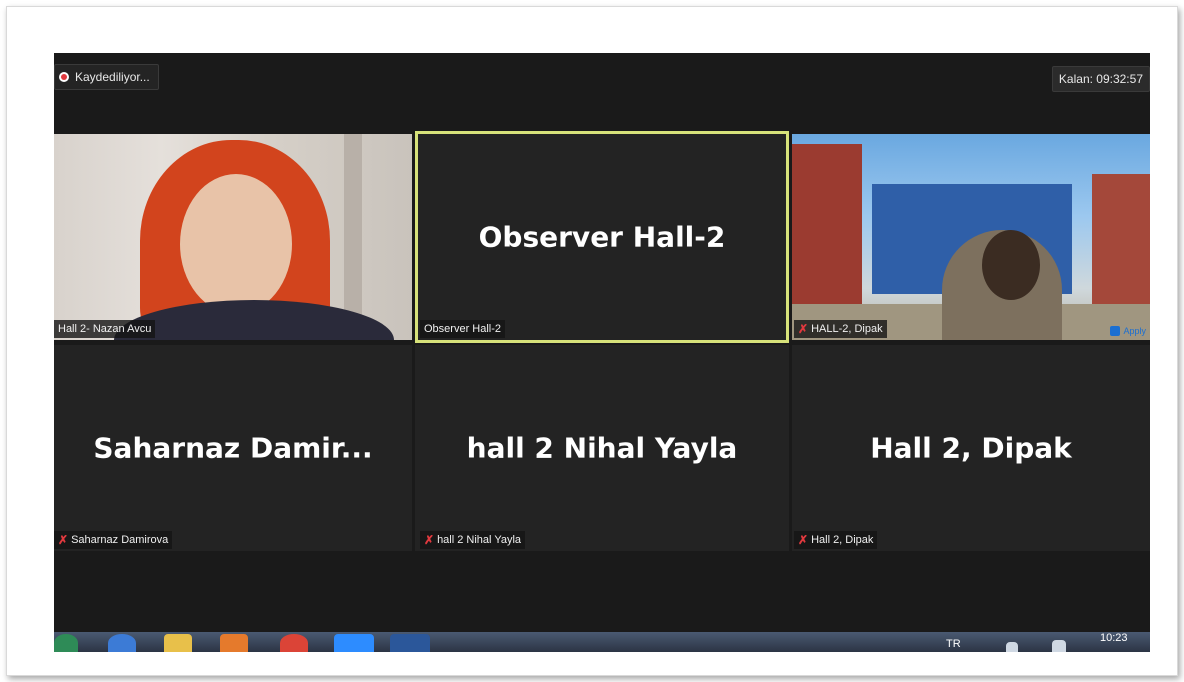 This screenshot has height=682, width=1184. I want to click on video-tile-nihal: hall 2 Nihal Yayla ✗ hall 2 Nihal Yayla, so click(602, 448).